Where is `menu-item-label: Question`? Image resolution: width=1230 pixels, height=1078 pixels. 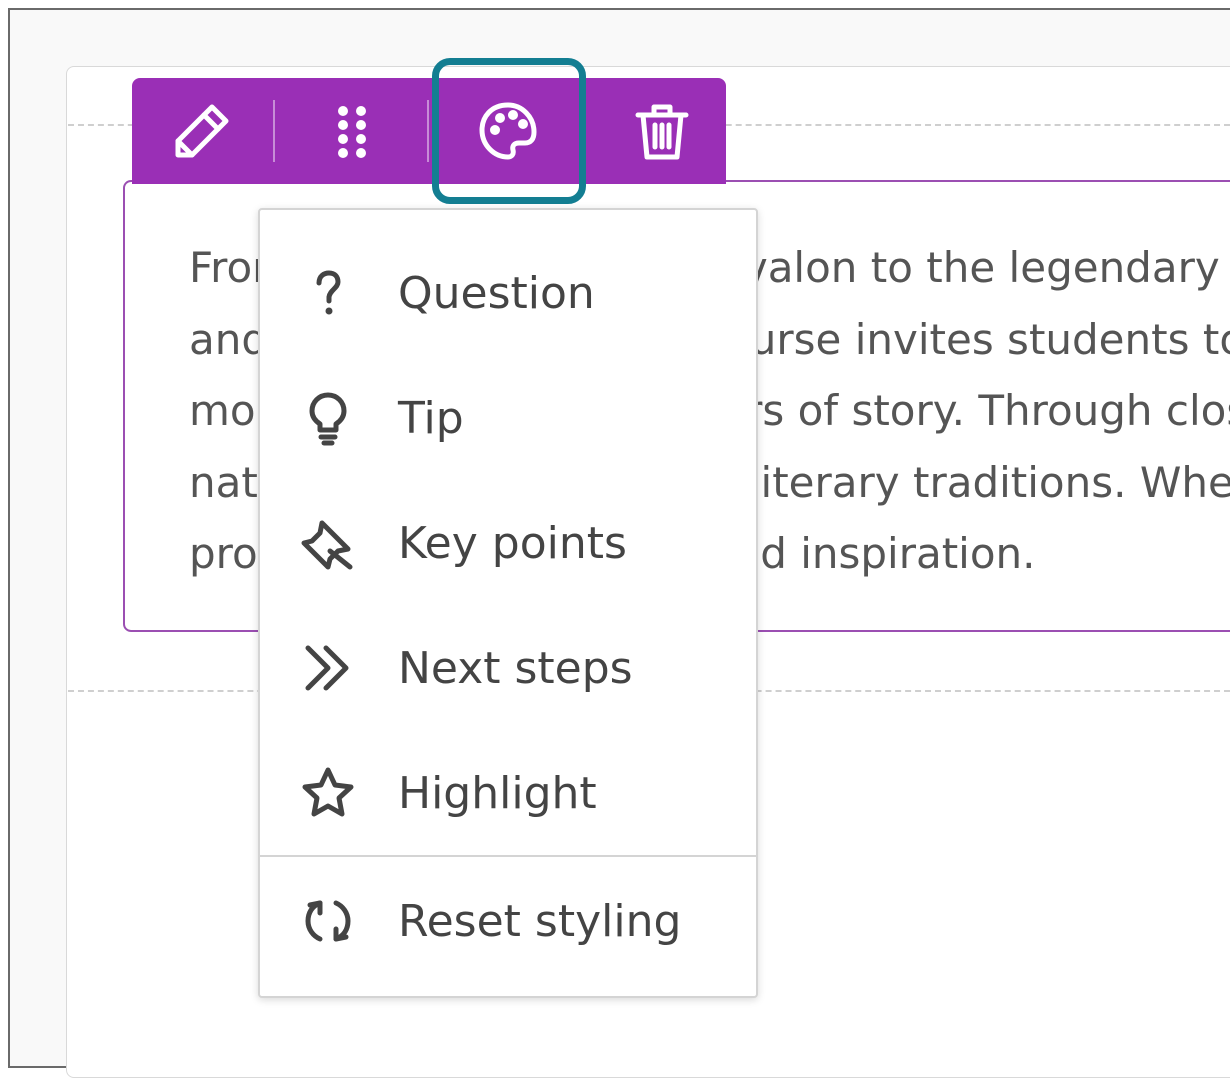
menu-item-label: Question is located at coordinates (496, 293).